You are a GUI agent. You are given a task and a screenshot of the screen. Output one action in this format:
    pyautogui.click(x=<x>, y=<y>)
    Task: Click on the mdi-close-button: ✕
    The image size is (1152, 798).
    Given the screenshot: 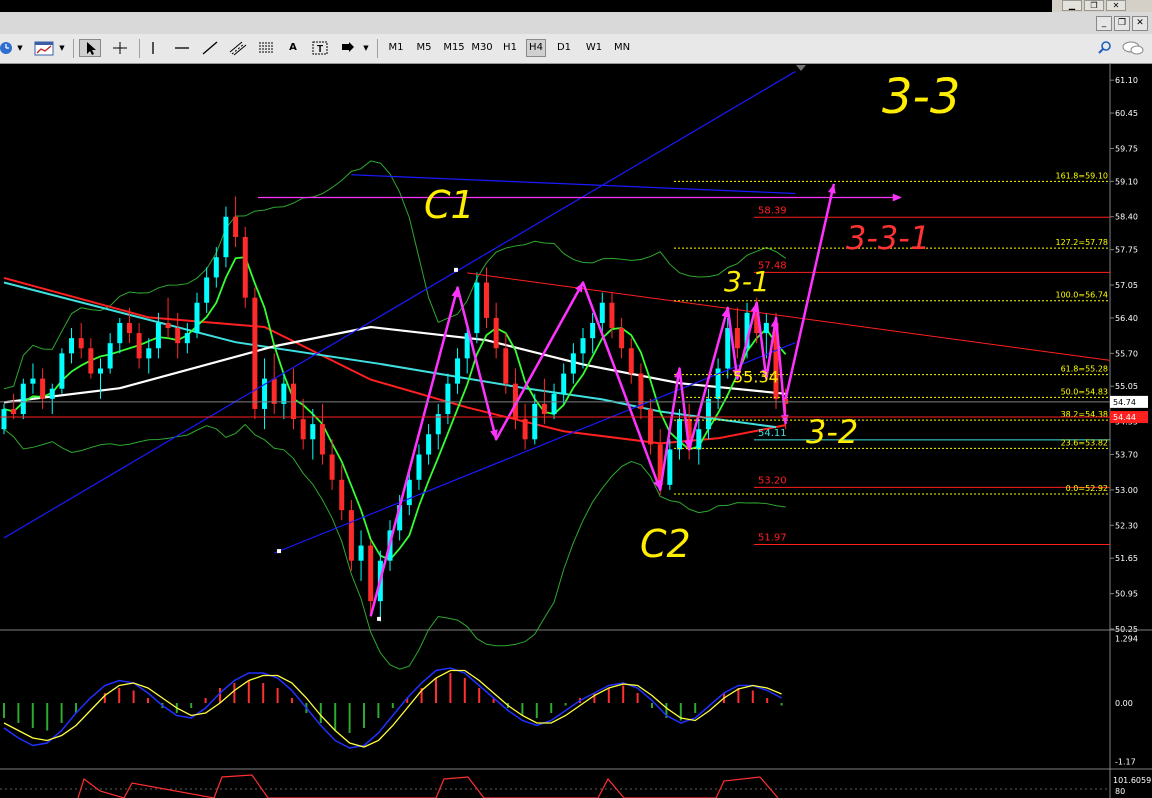 What is the action you would take?
    pyautogui.click(x=1140, y=23)
    